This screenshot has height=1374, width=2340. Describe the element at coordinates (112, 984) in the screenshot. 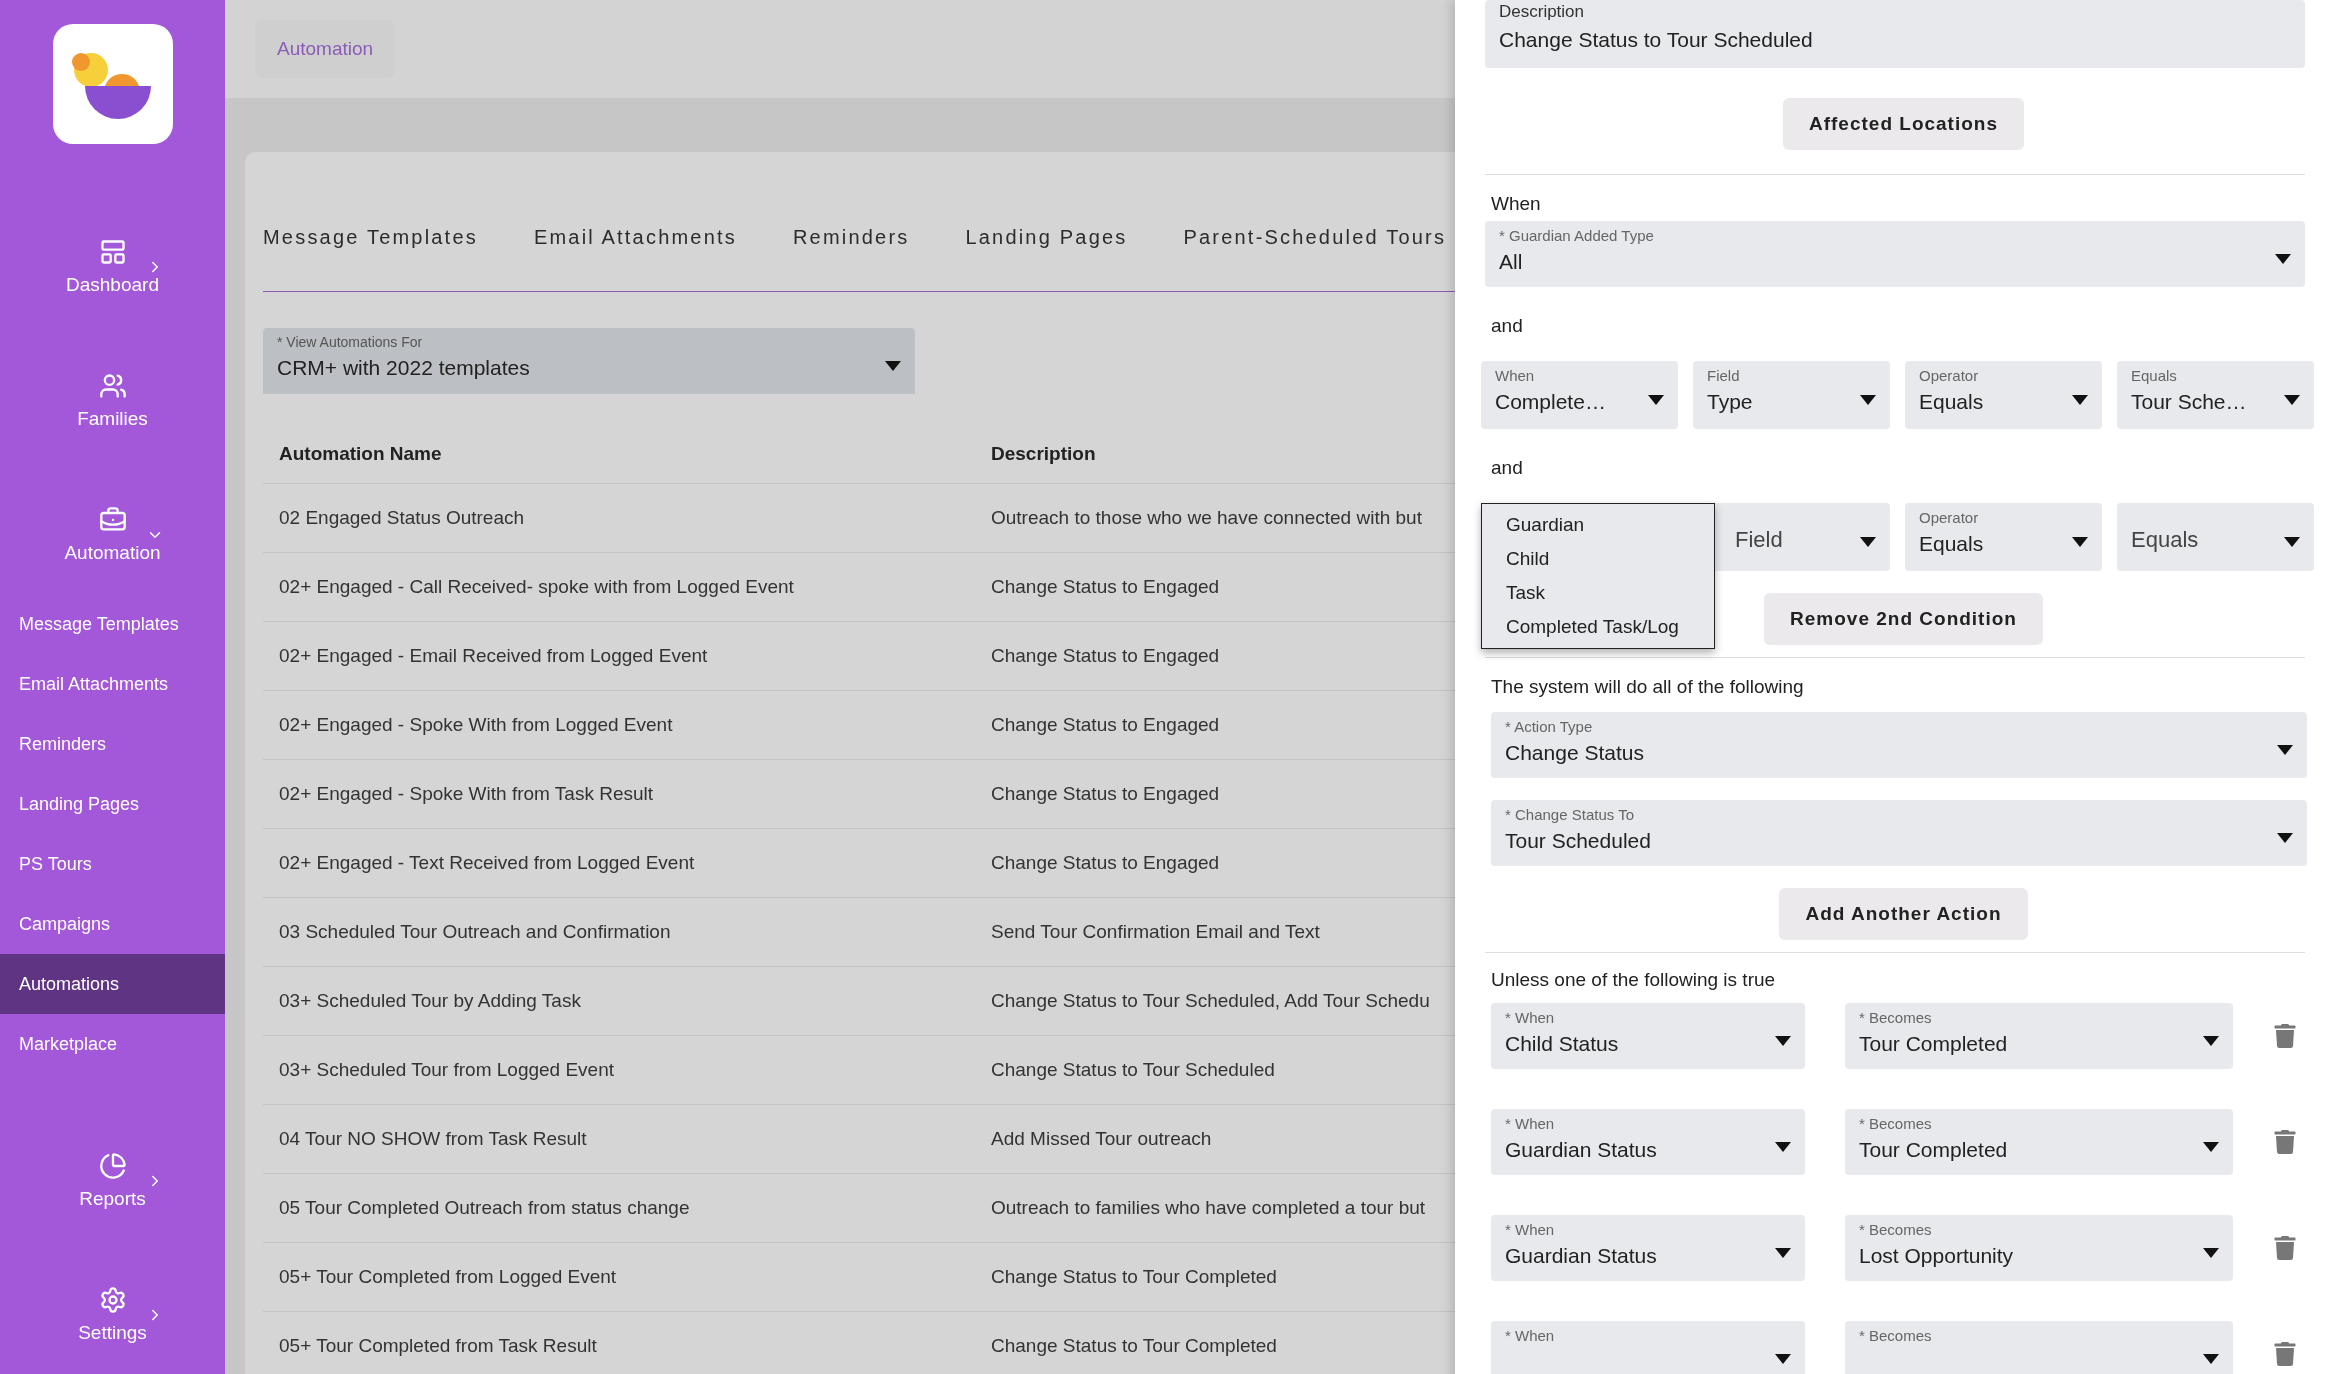

I see `nav-subitem: Automations` at that location.